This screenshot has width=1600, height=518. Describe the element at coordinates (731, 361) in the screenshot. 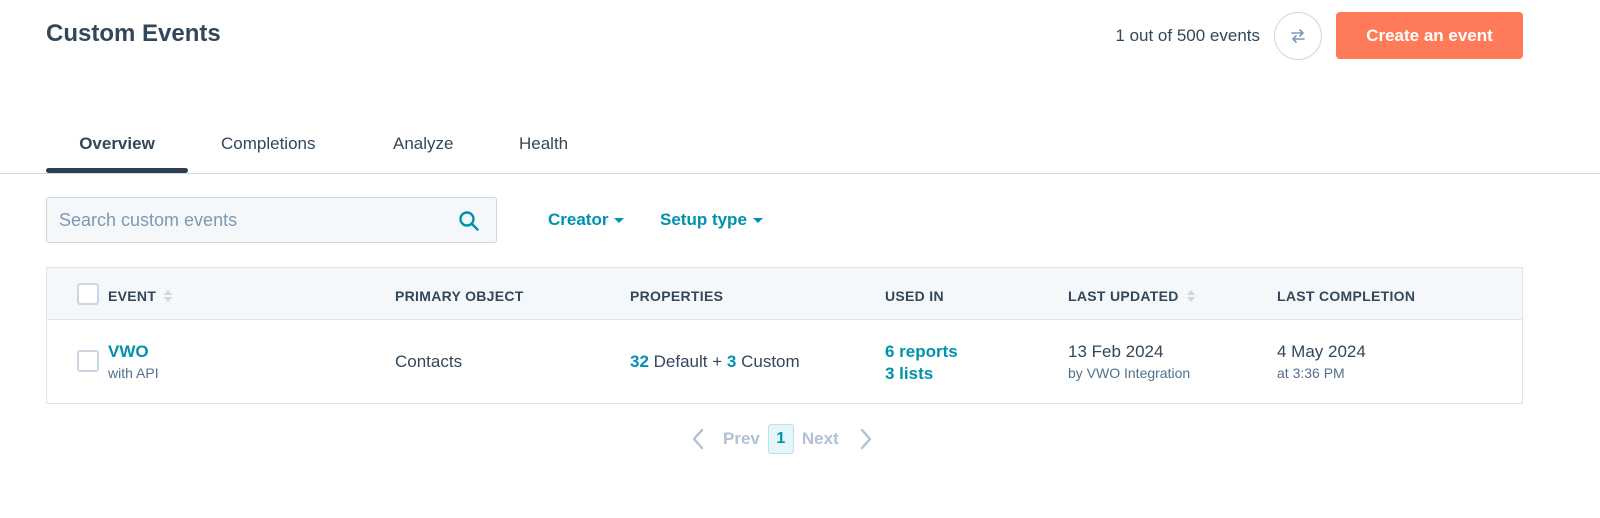

I see `custom-properties-link: 3` at that location.